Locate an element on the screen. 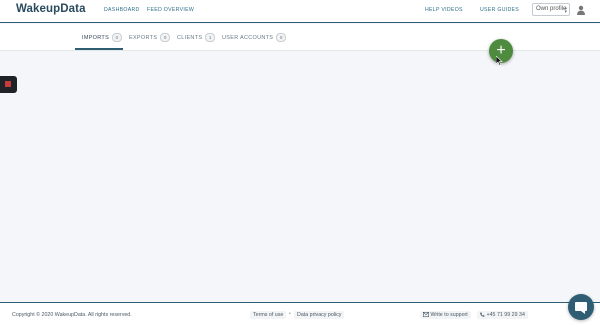 Image resolution: width=600 pixels, height=327 pixels. tab-clients: CLIENTS 1 is located at coordinates (196, 37).